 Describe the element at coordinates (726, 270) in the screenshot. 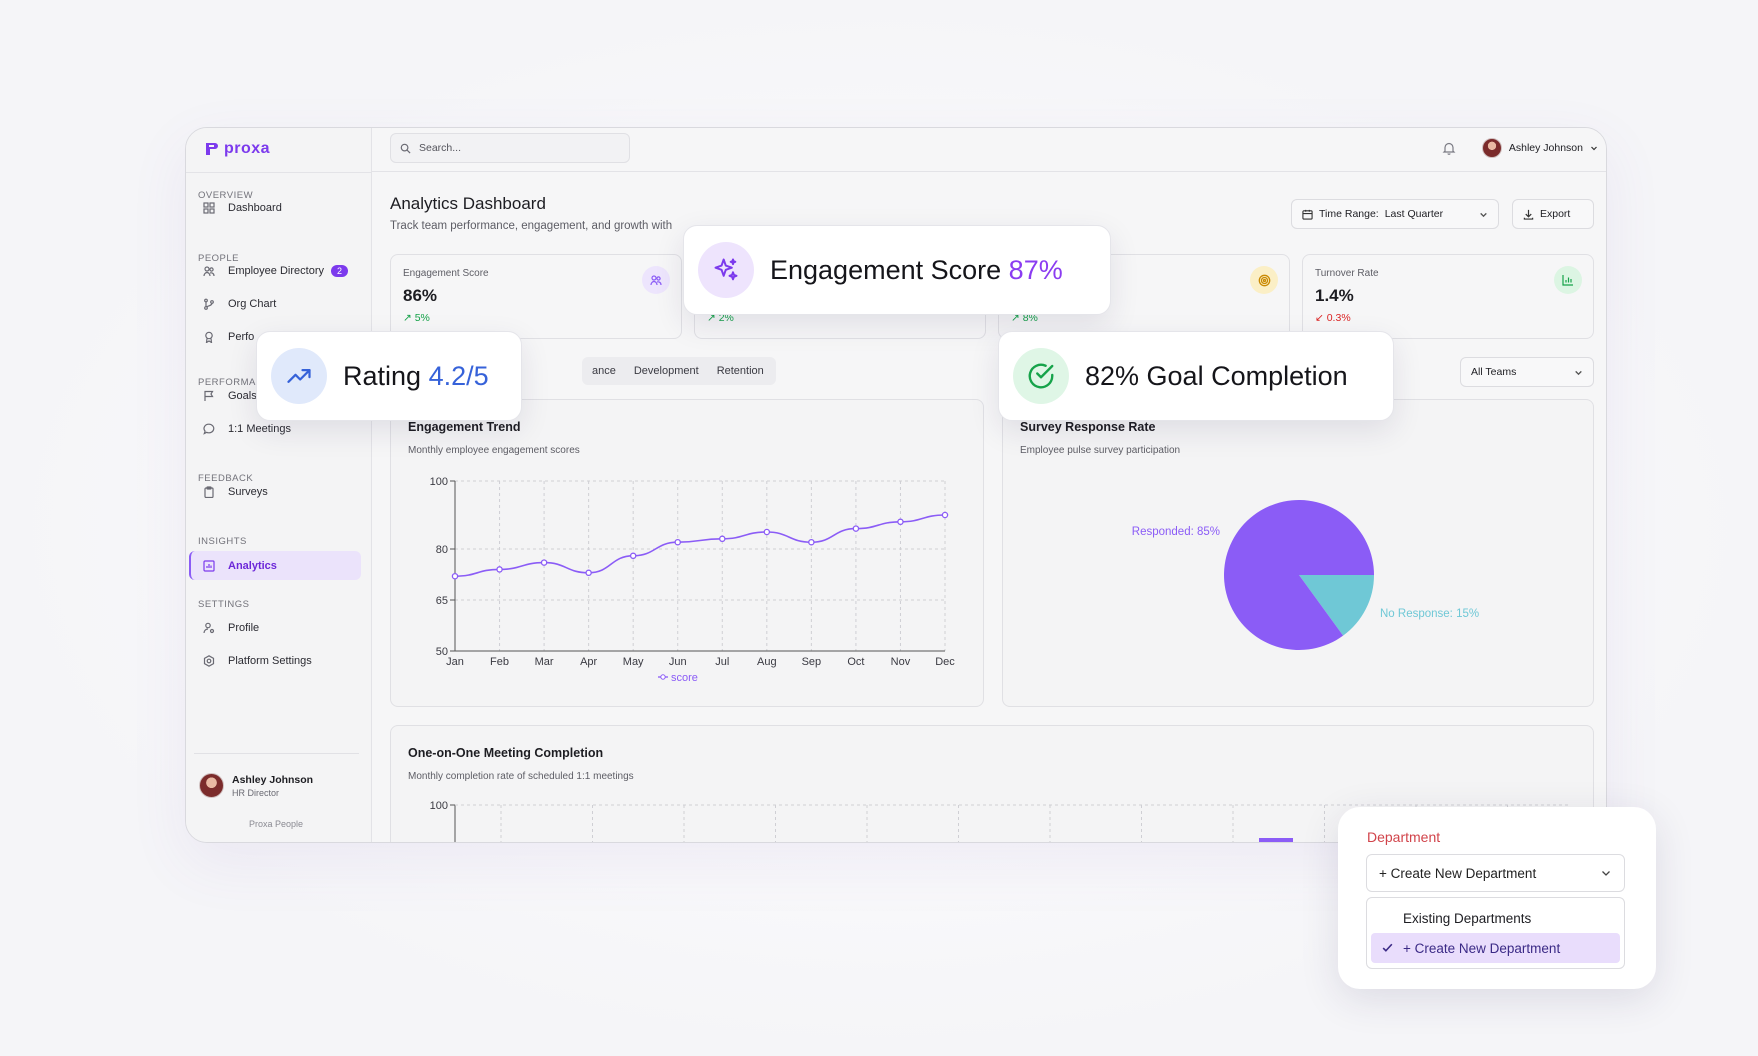

I see `sparkles-icon` at that location.